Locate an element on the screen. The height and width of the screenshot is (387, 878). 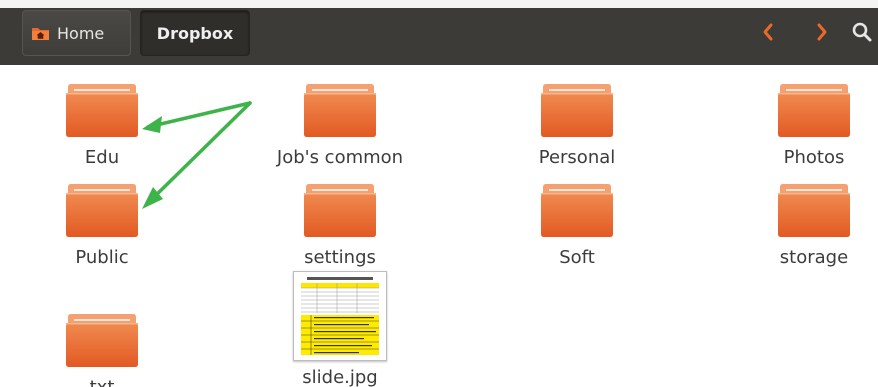
search-button is located at coordinates (862, 32).